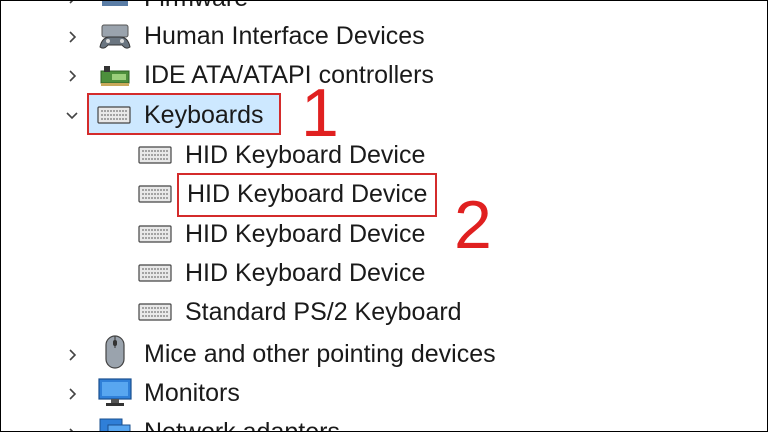 The image size is (768, 432). I want to click on tree-item-monitors: Monitors, so click(192, 393).